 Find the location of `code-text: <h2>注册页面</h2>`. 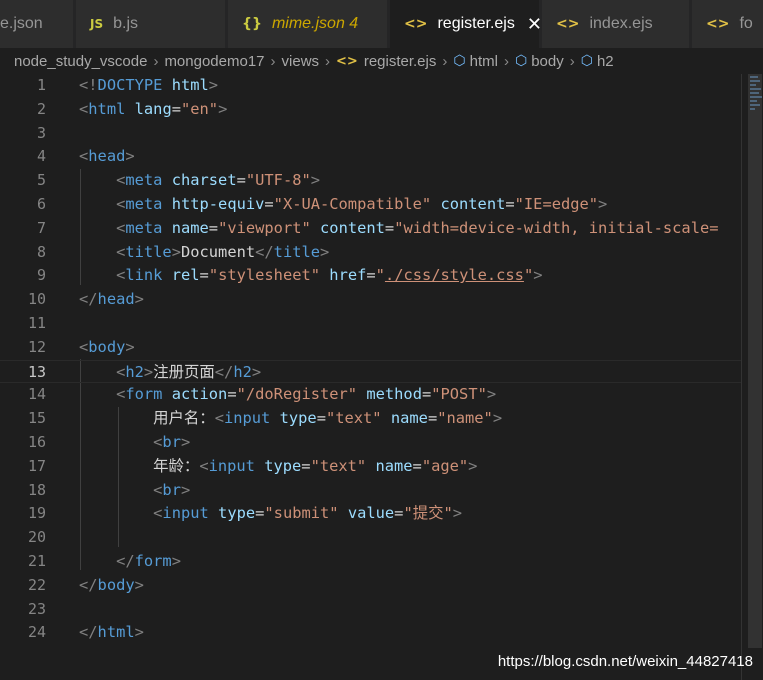

code-text: <h2>注册页面</h2> is located at coordinates (170, 373).